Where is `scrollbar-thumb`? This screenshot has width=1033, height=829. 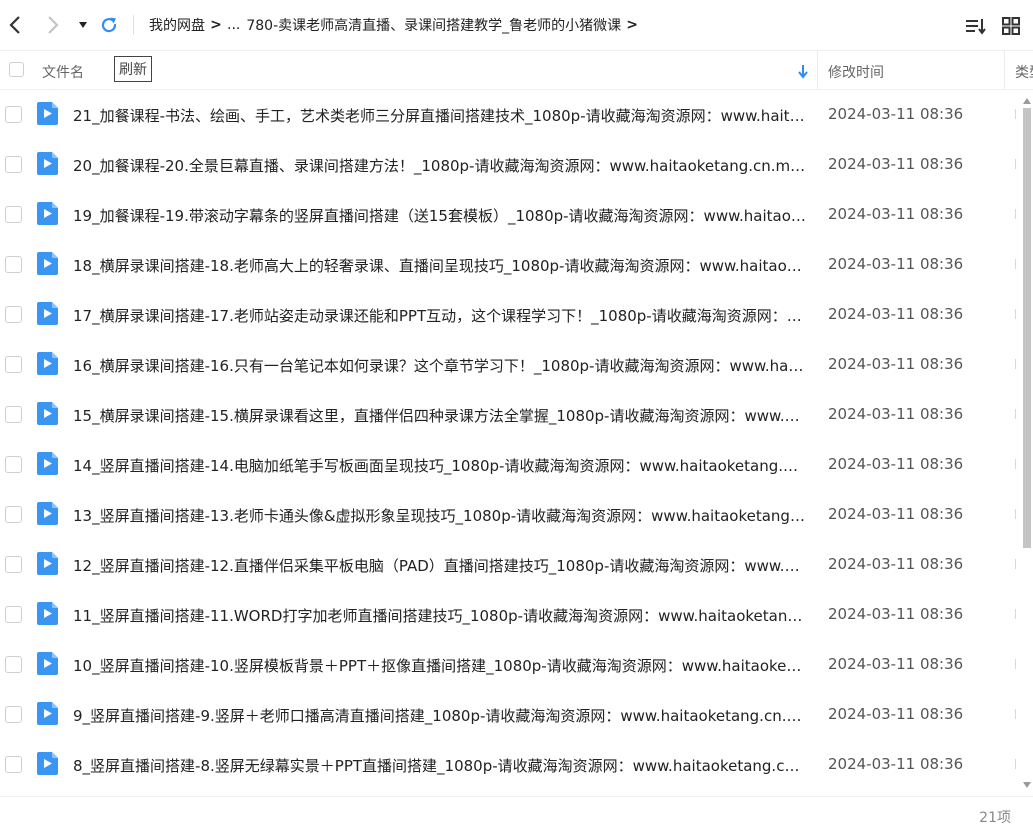 scrollbar-thumb is located at coordinates (1027, 328).